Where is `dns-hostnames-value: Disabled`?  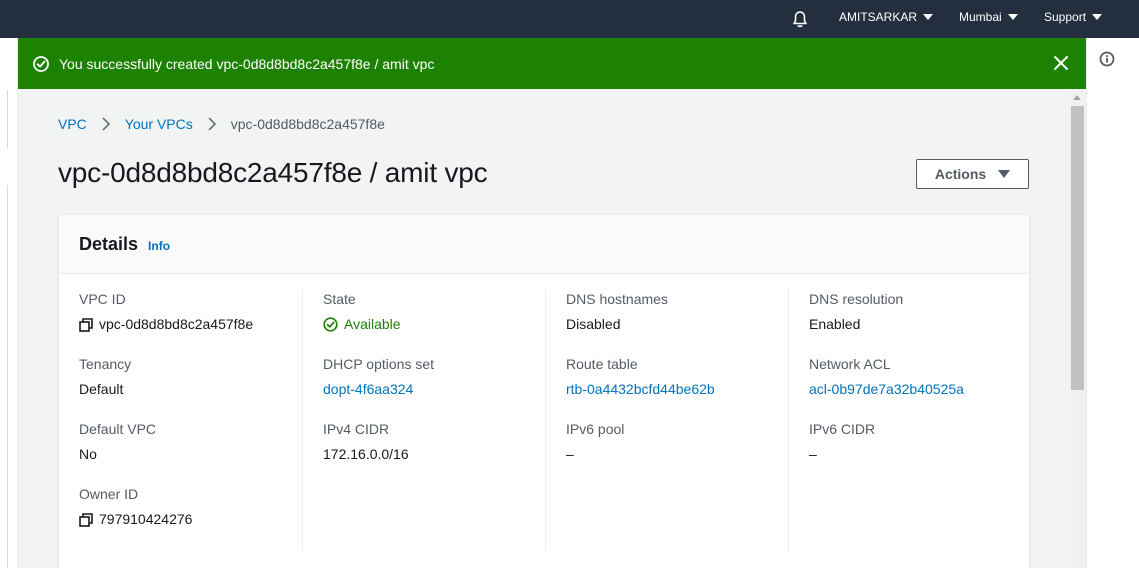
dns-hostnames-value: Disabled is located at coordinates (593, 324).